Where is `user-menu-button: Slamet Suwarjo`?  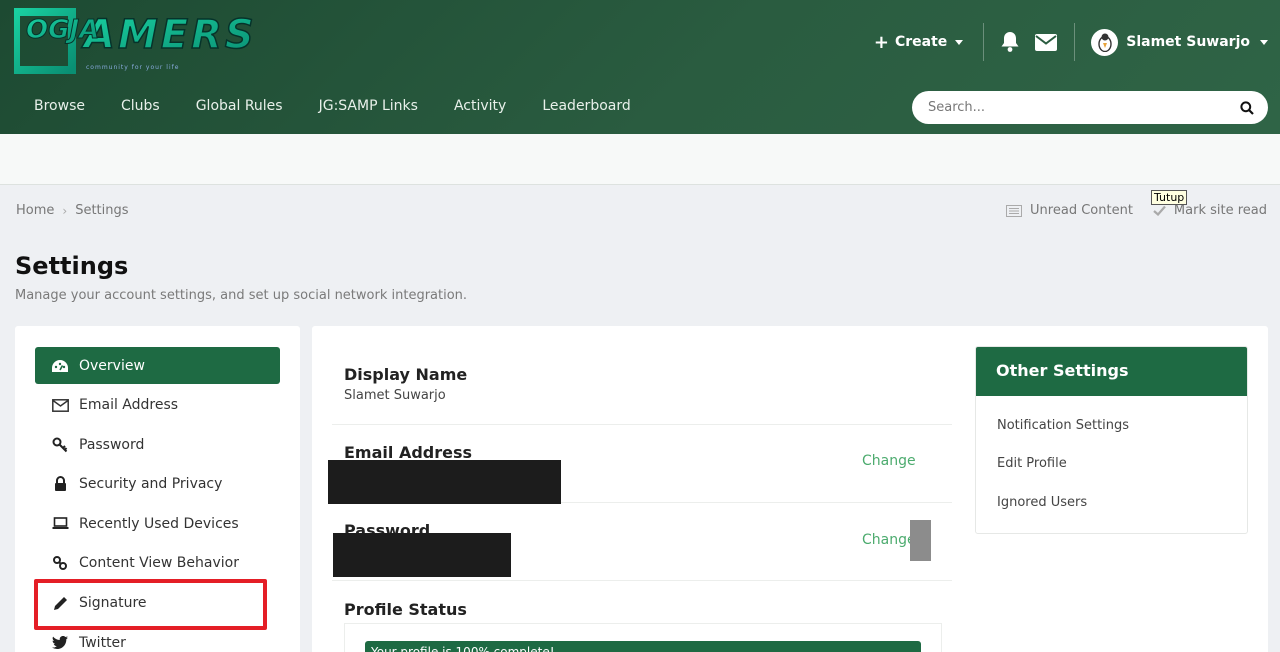
user-menu-button: Slamet Suwarjo is located at coordinates (1171, 42).